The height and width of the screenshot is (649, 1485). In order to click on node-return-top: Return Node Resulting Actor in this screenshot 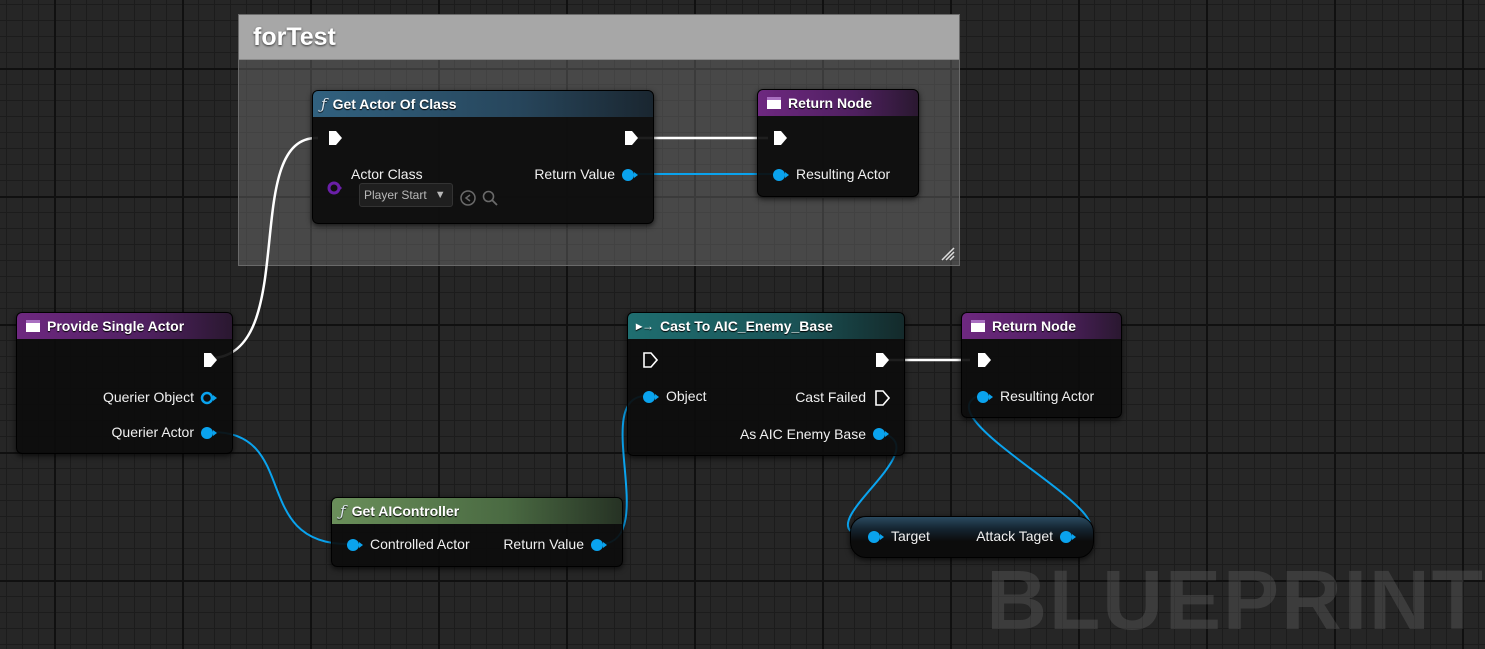, I will do `click(838, 143)`.